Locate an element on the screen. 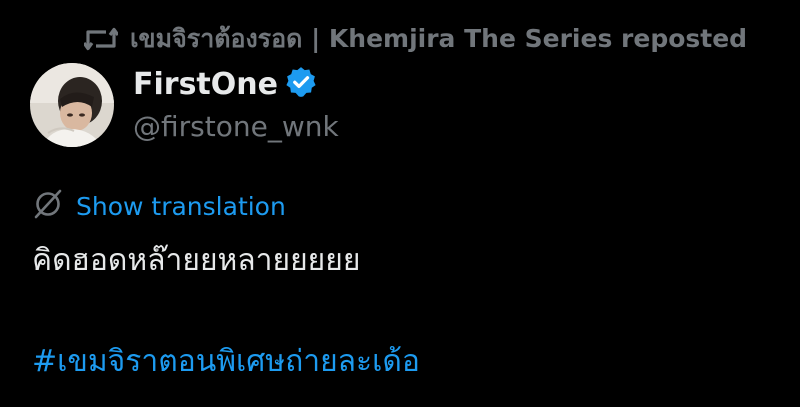 This screenshot has width=800, height=407. translate-globe-icon is located at coordinates (48, 206).